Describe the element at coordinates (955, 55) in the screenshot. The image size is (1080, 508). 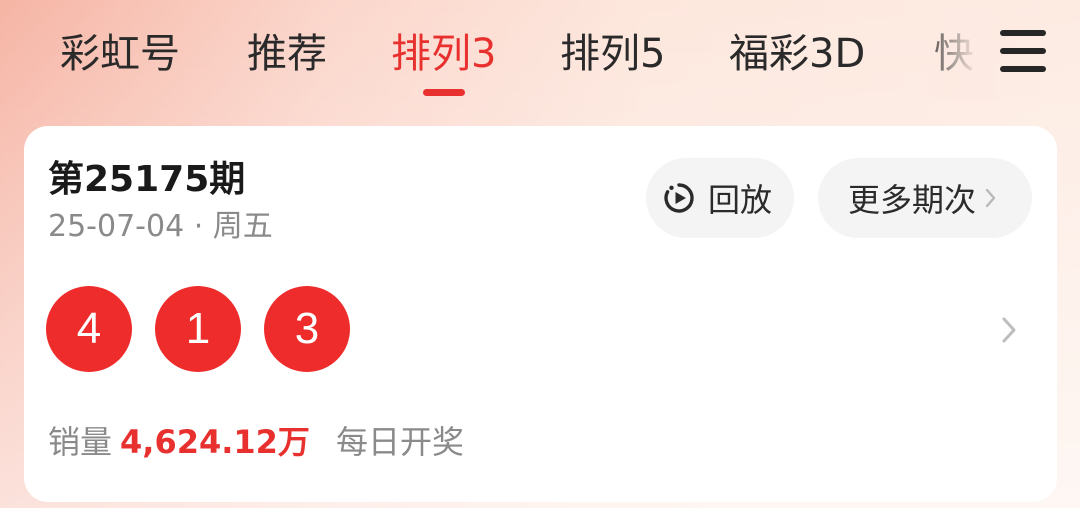
I see `tab-scroll-fade` at that location.